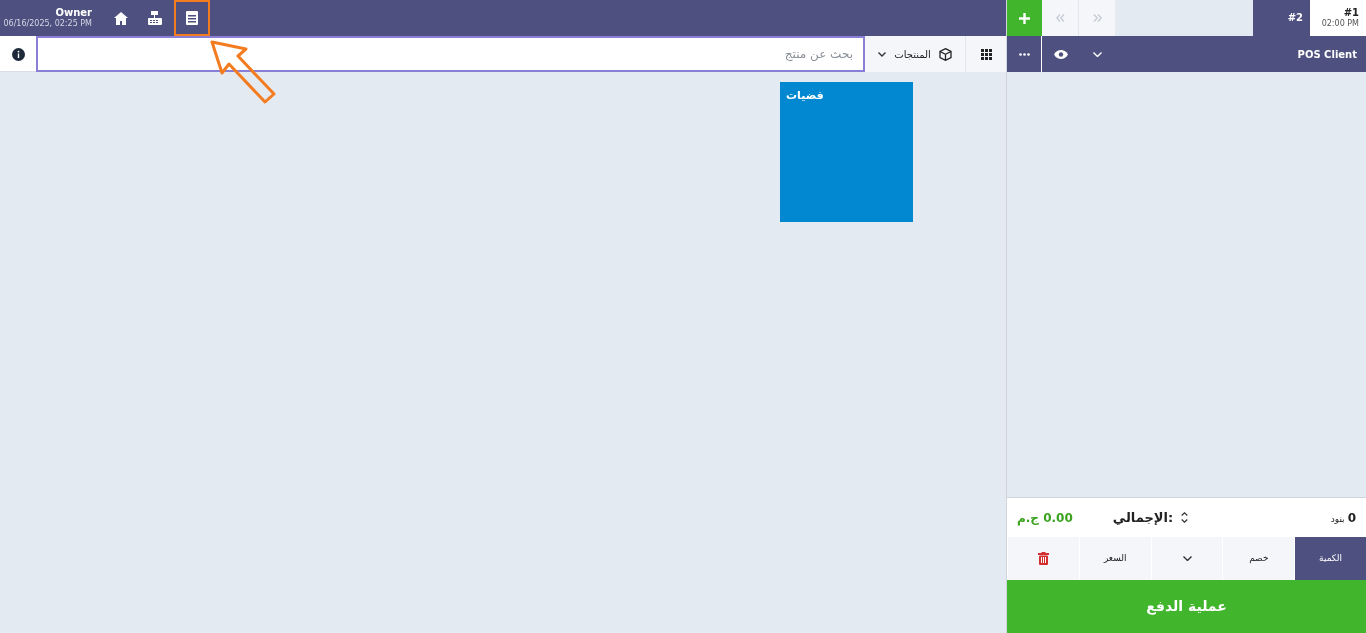 This screenshot has width=1366, height=633. I want to click on double-chevron-left-icon, so click(1060, 18).